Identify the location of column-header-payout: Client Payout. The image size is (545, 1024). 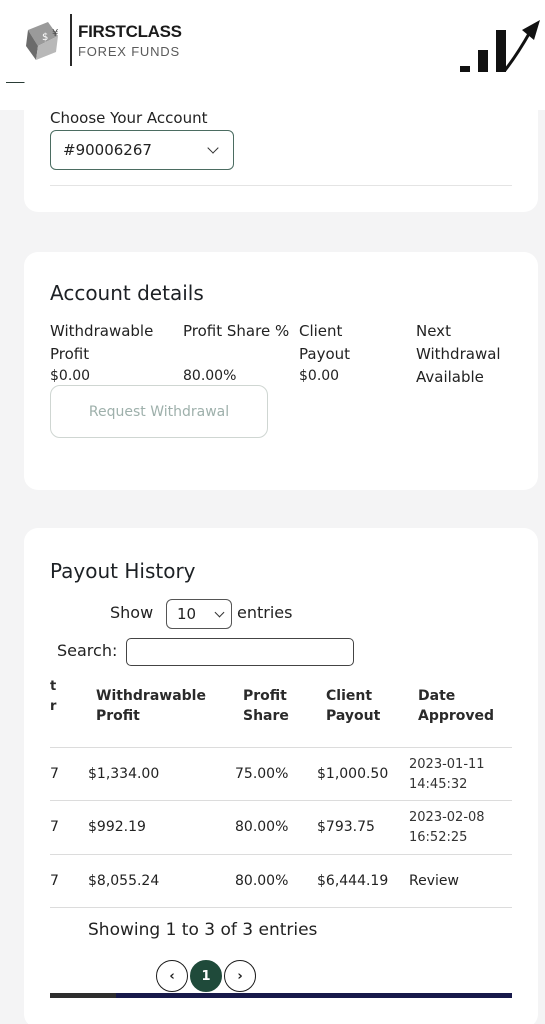
(361, 706).